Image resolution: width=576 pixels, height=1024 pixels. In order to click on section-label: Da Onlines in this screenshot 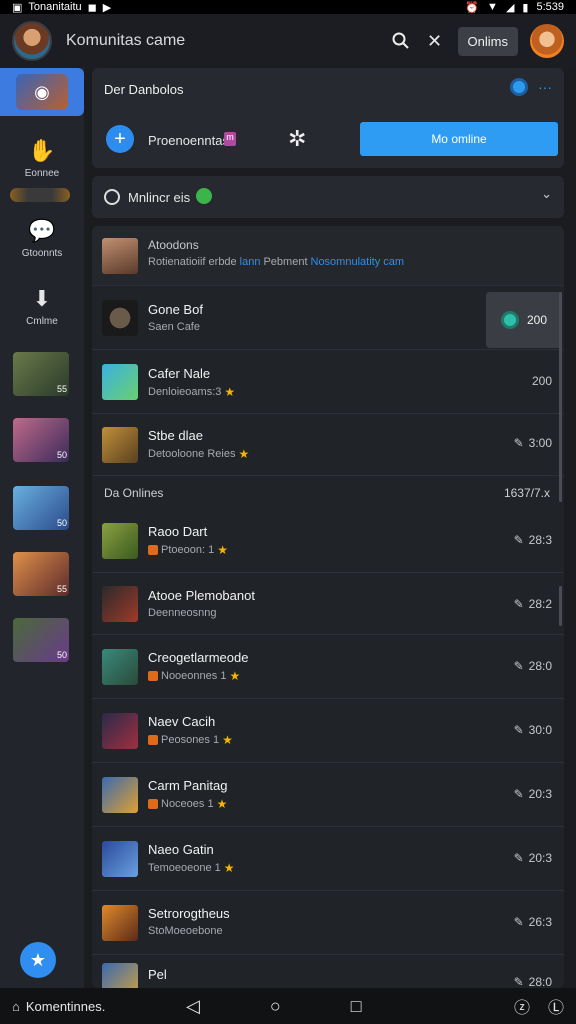, I will do `click(134, 493)`.